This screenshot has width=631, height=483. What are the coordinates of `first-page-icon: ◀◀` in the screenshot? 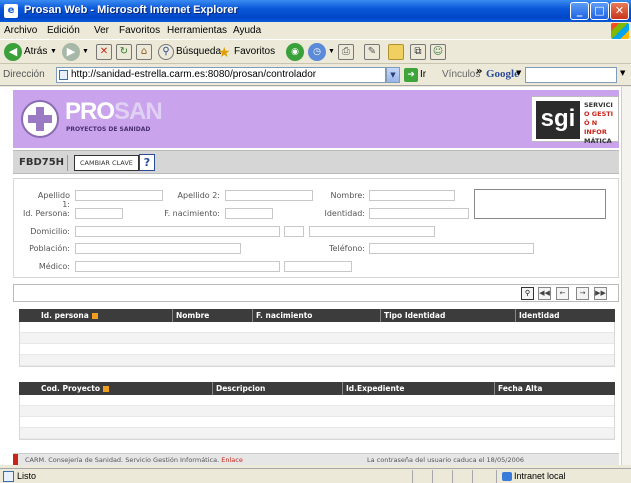 It's located at (544, 293).